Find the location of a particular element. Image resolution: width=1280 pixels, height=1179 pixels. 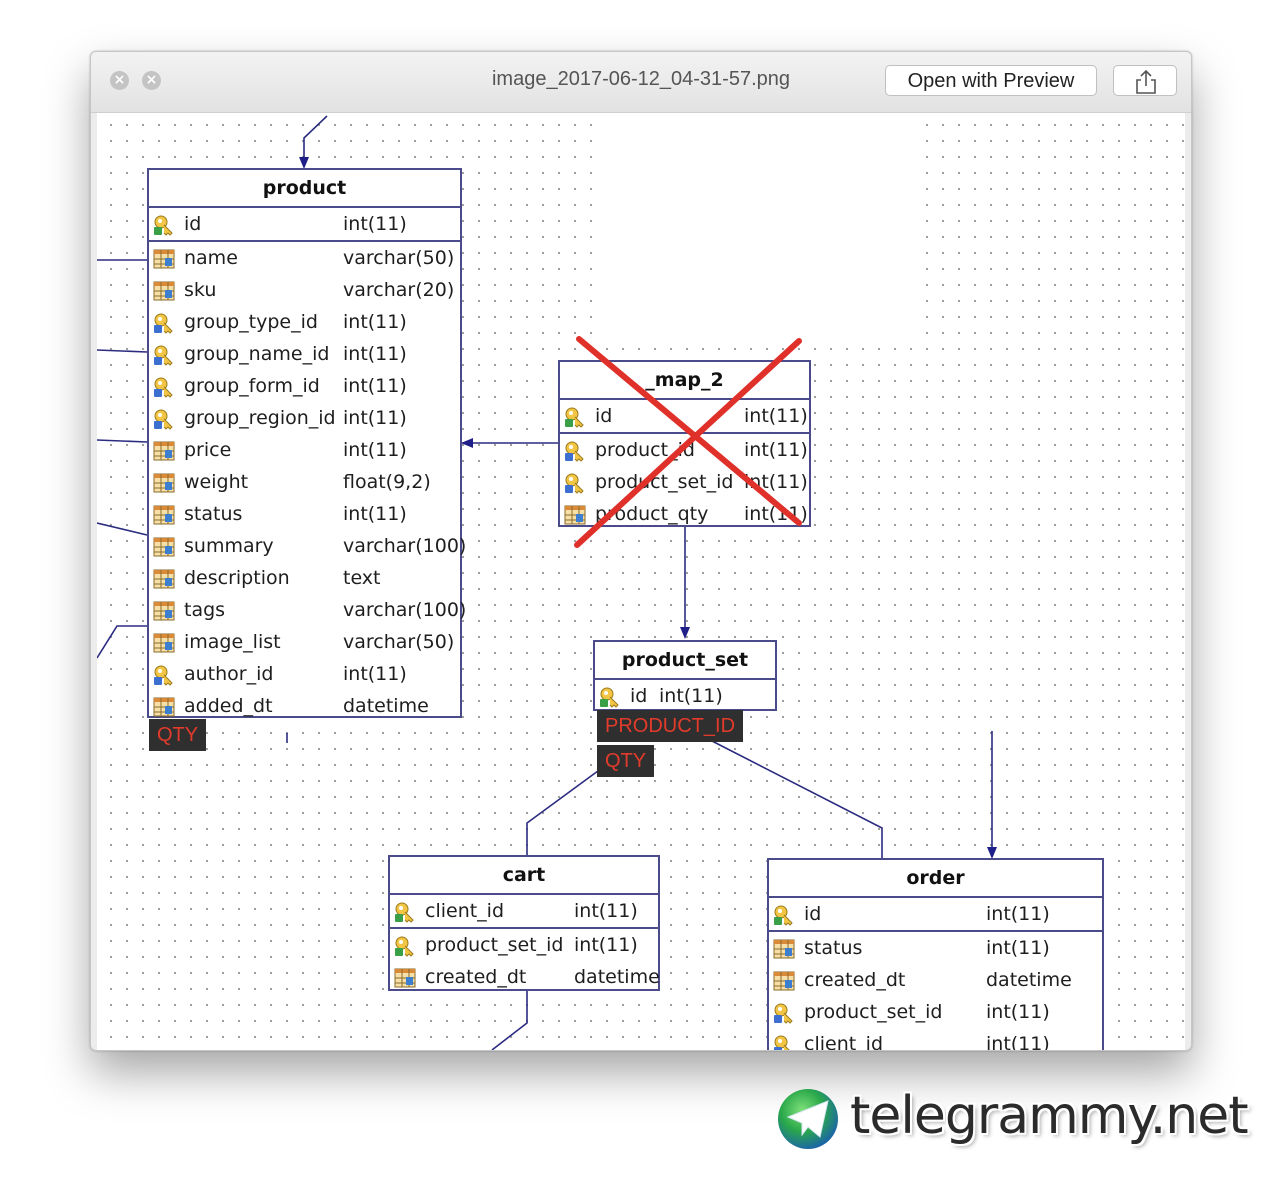

field-name: status is located at coordinates (833, 948).